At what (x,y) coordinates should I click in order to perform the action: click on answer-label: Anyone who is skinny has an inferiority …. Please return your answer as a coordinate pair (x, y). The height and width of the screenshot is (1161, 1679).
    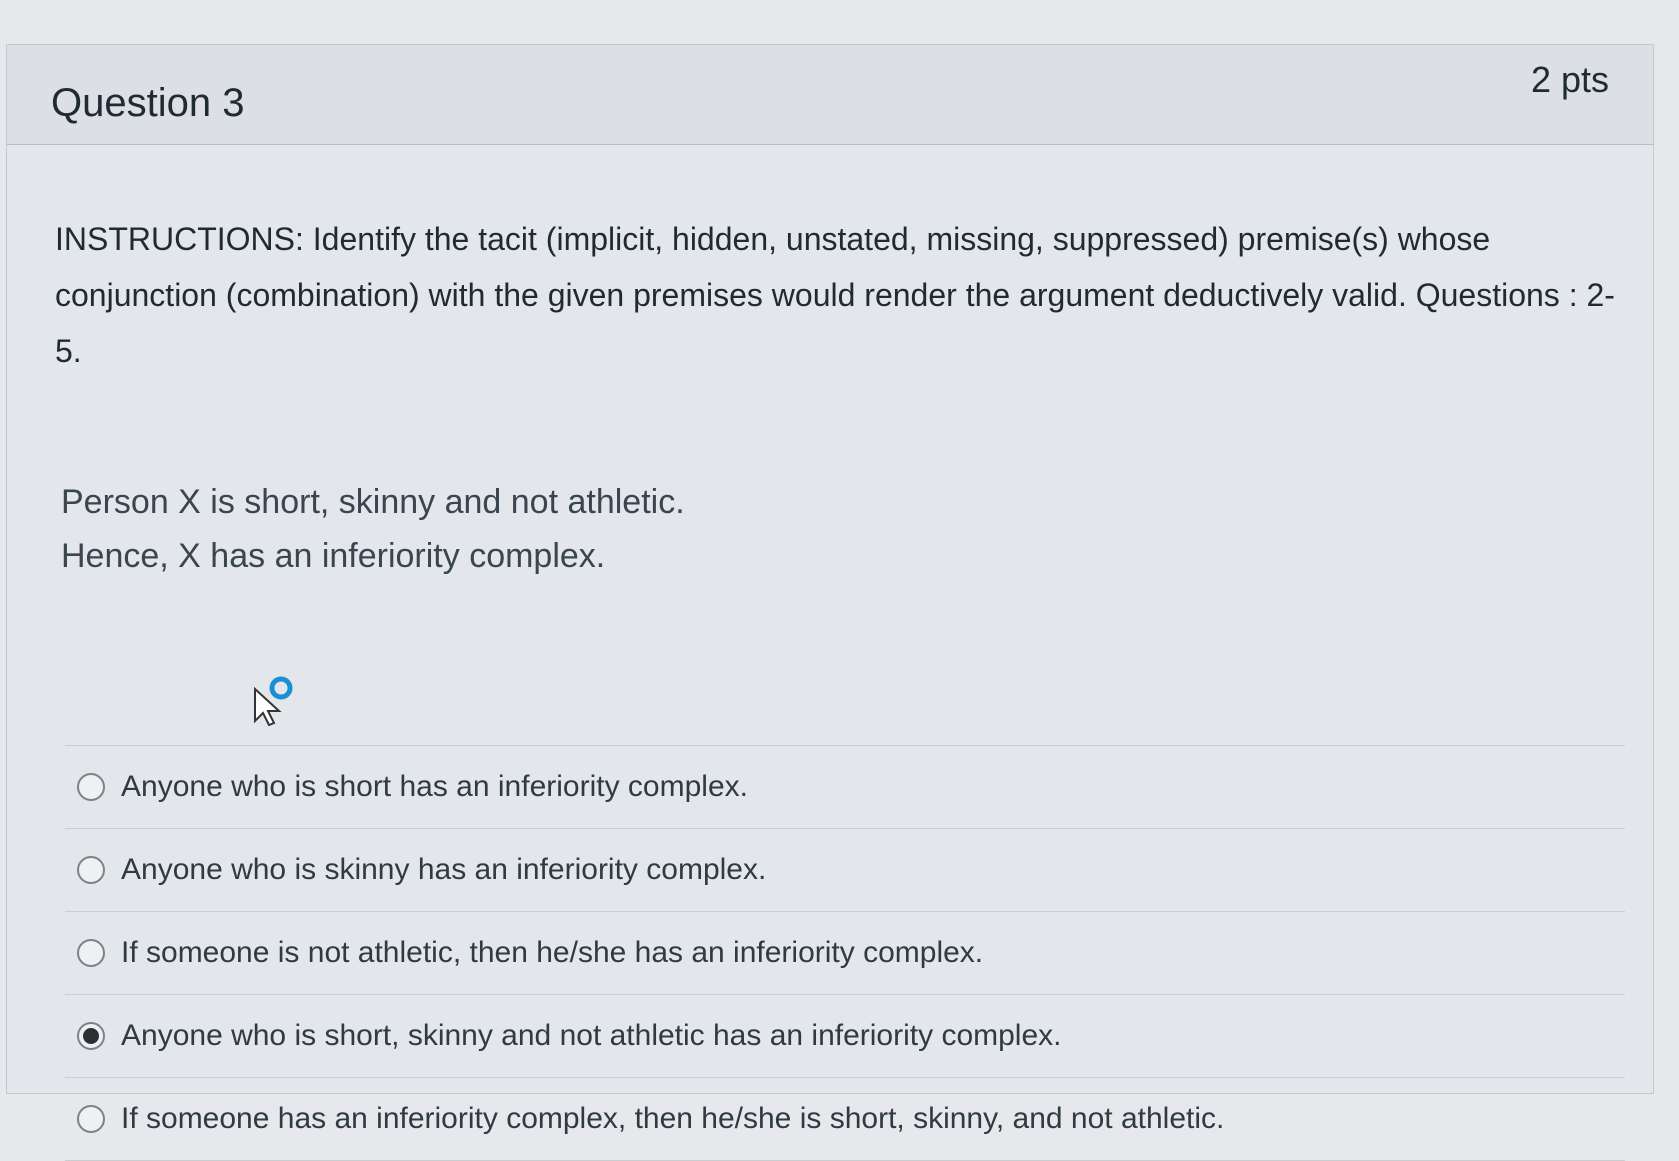
    Looking at the image, I should click on (444, 869).